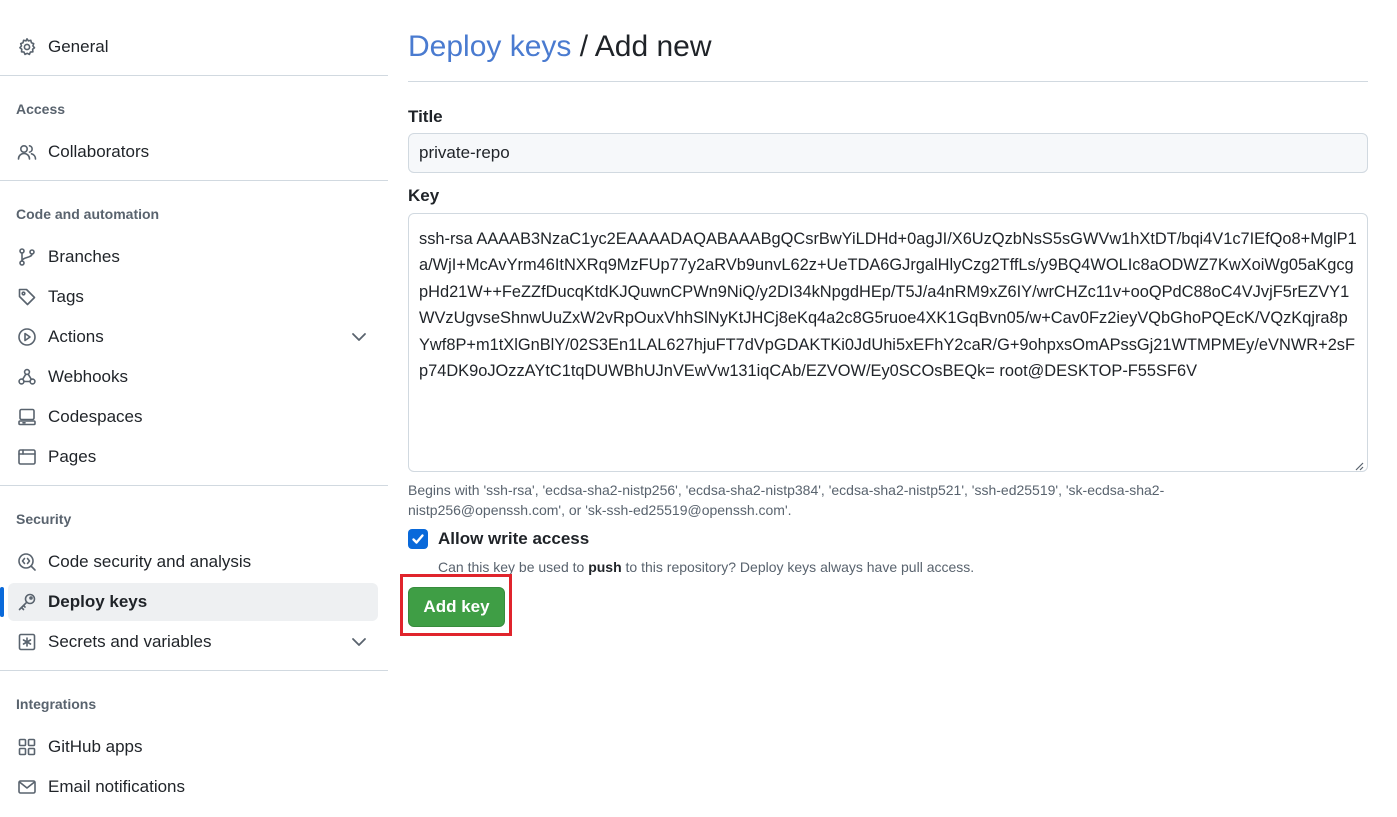  What do you see at coordinates (66, 296) in the screenshot?
I see `sidebar-item-label: Tags` at bounding box center [66, 296].